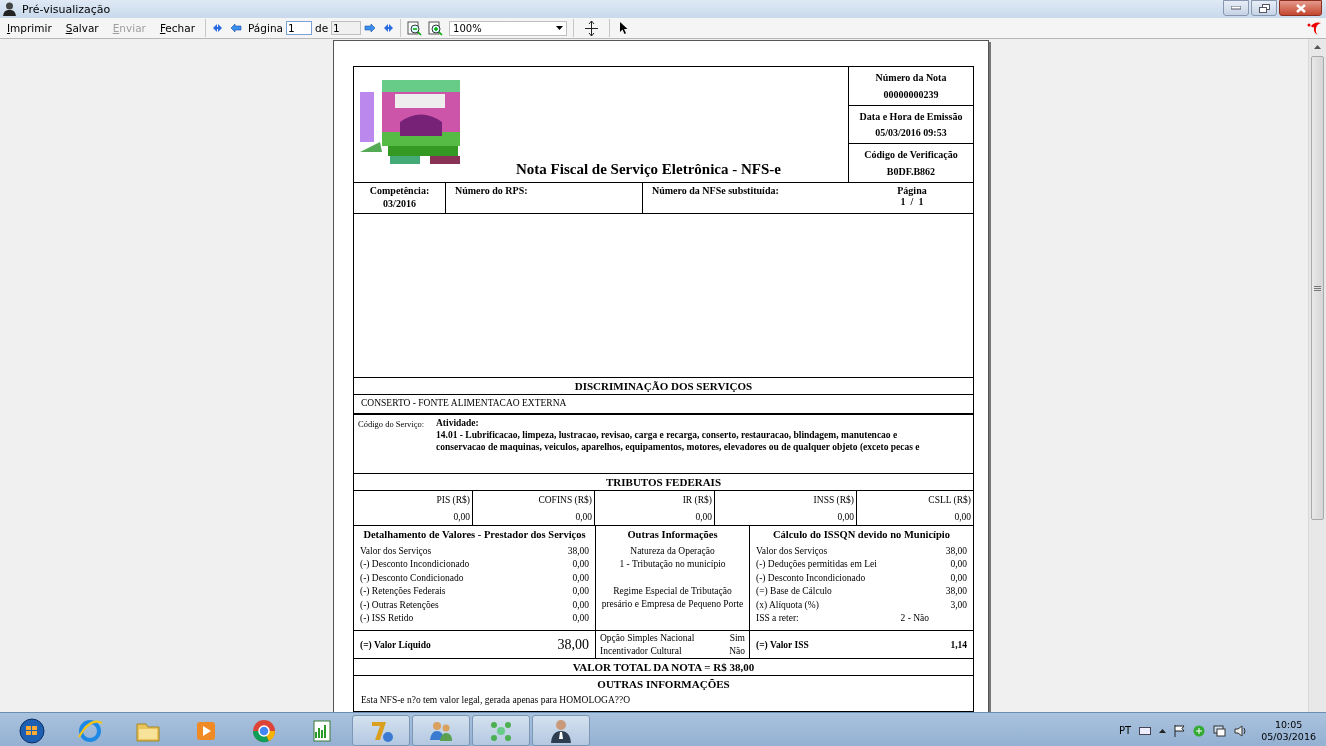 The width and height of the screenshot is (1326, 746). I want to click on field-label: Código de Verificação, so click(911, 155).